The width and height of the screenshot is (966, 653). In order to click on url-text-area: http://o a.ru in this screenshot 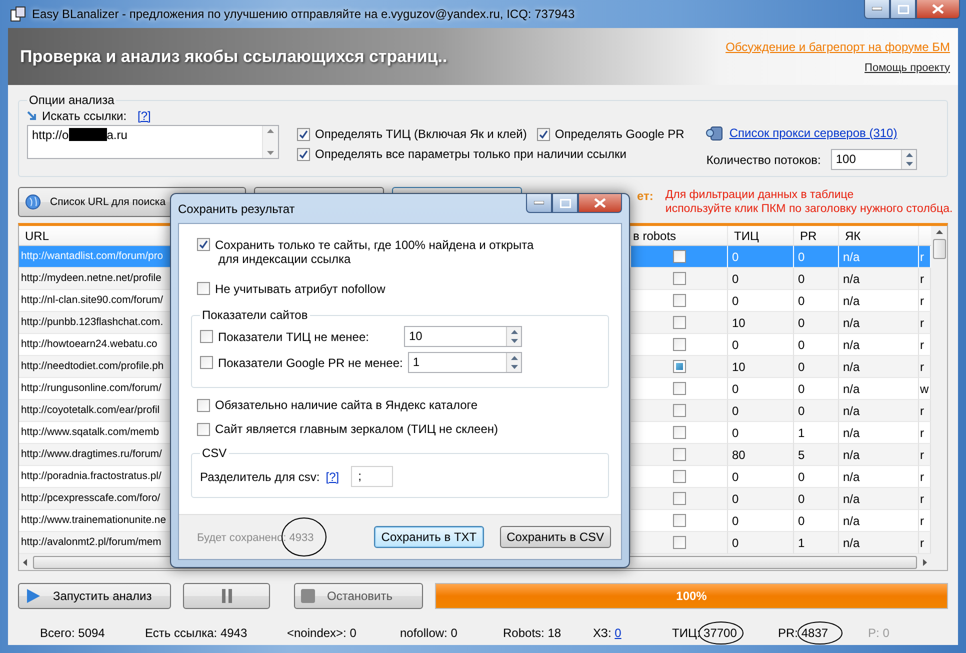, I will do `click(153, 142)`.